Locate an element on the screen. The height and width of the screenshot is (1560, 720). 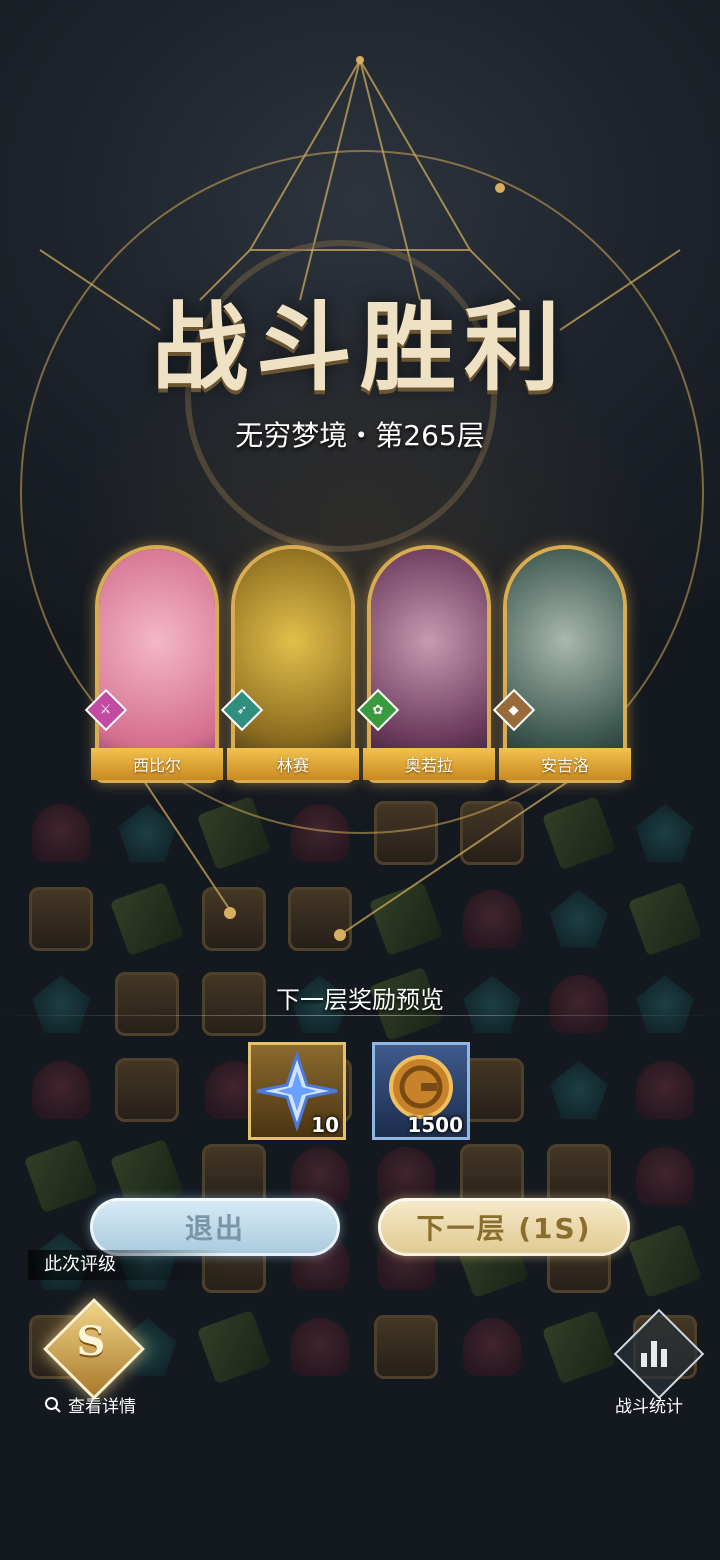
next-floor-button: 下一层 (1S) is located at coordinates (504, 1227).